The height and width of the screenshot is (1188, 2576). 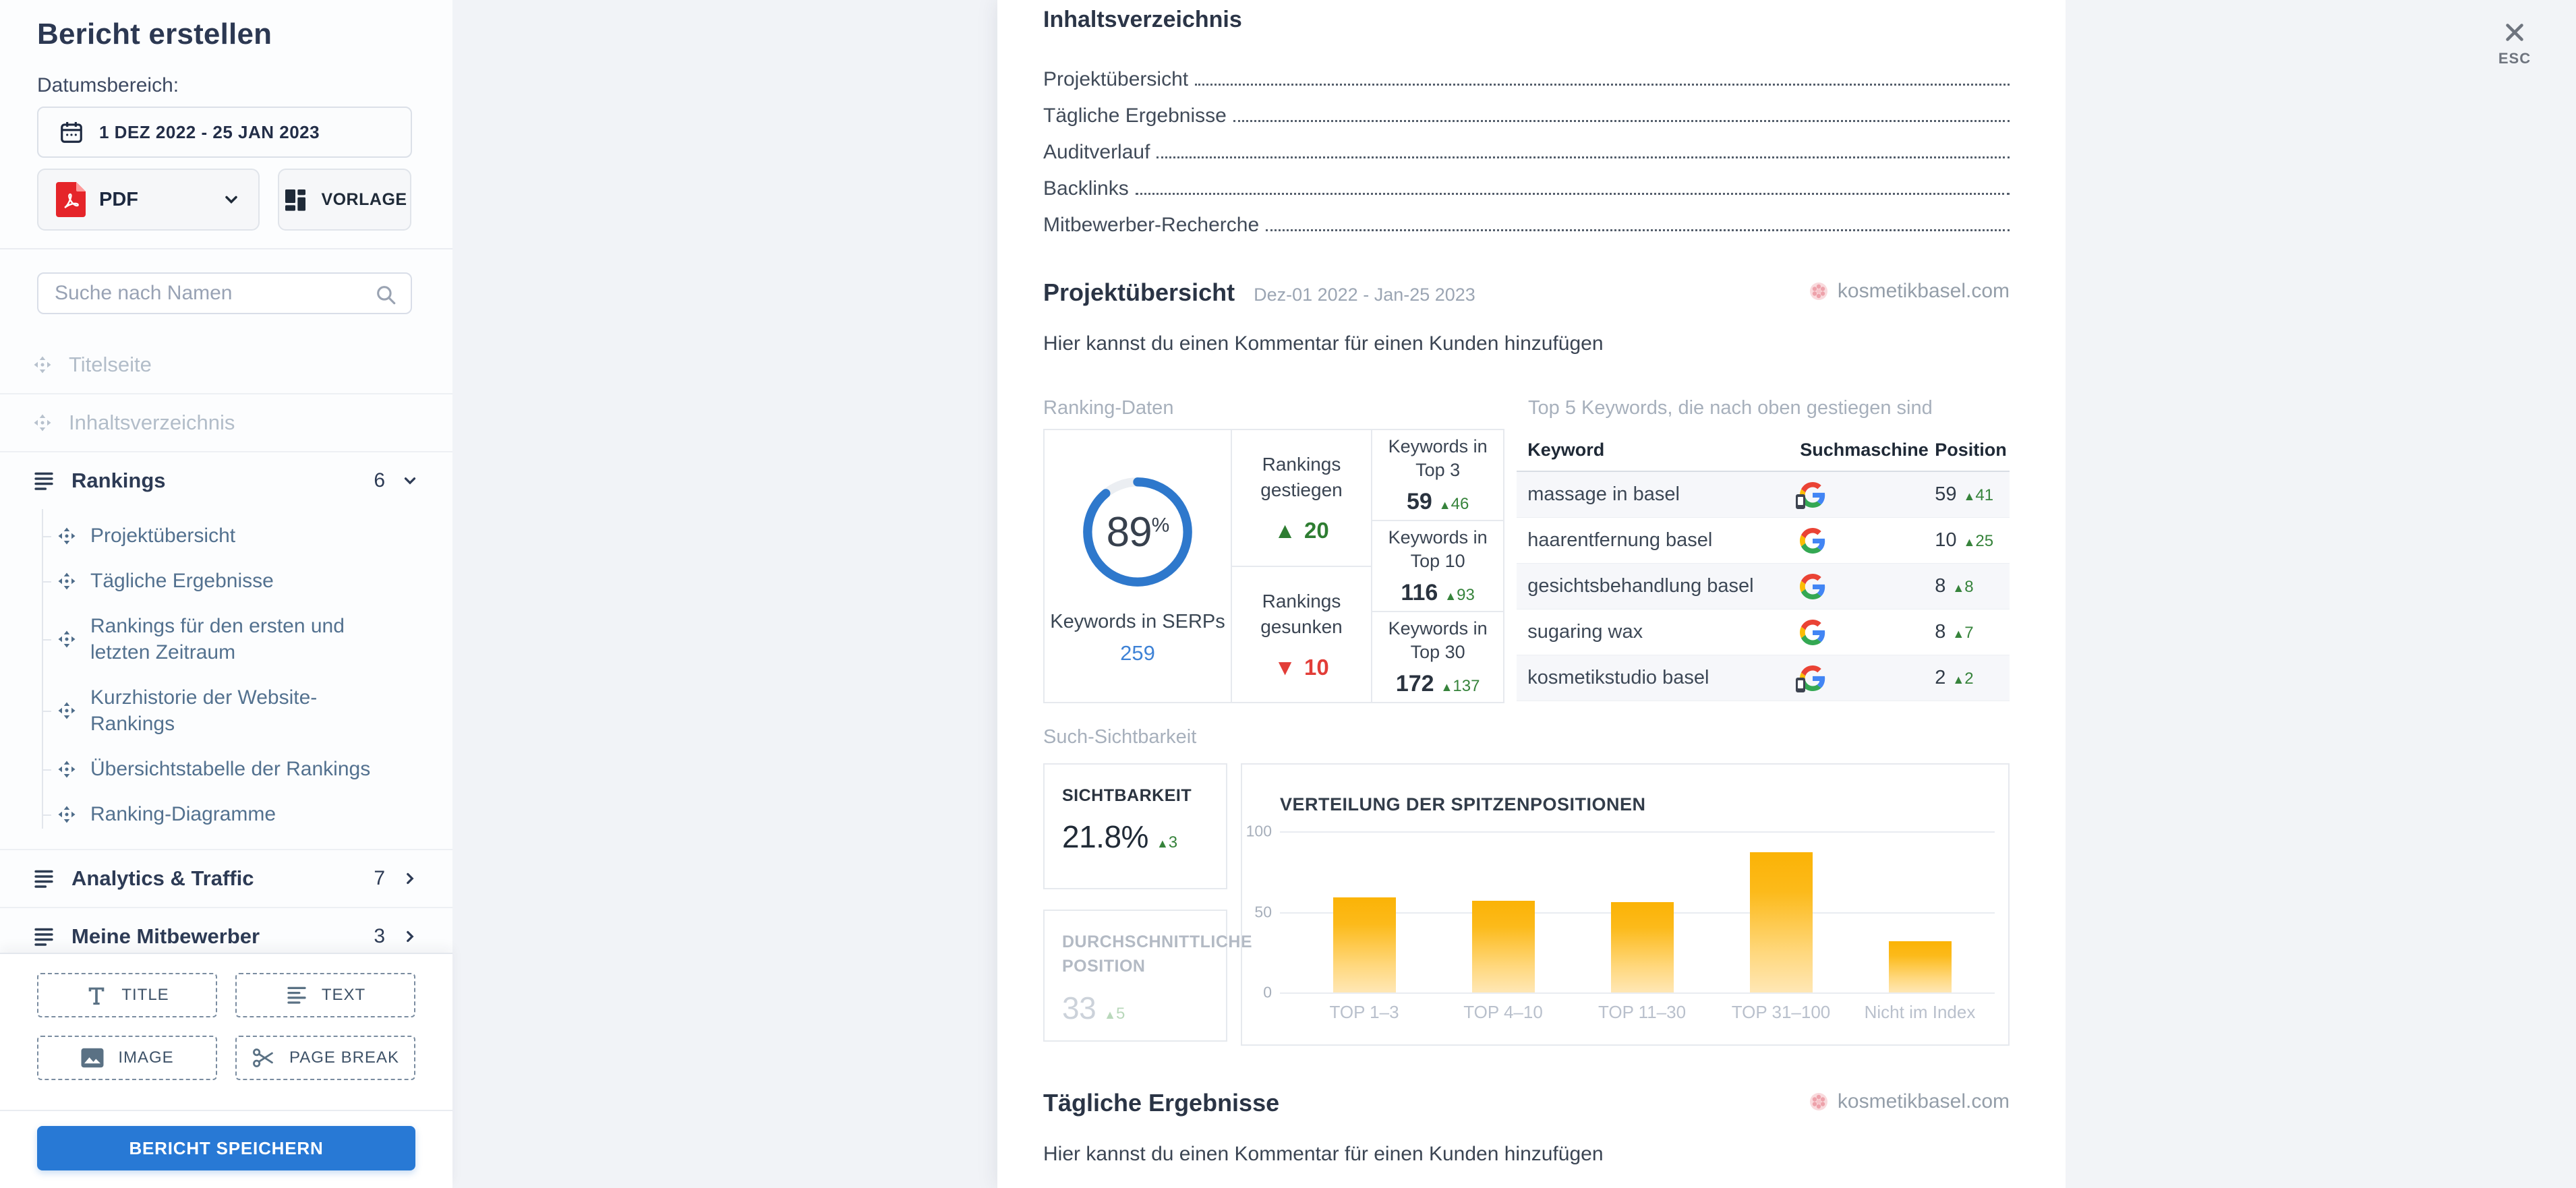 What do you see at coordinates (1301, 499) in the screenshot?
I see `rankings-risen-cell: Rankings gestiegen ▲ 20` at bounding box center [1301, 499].